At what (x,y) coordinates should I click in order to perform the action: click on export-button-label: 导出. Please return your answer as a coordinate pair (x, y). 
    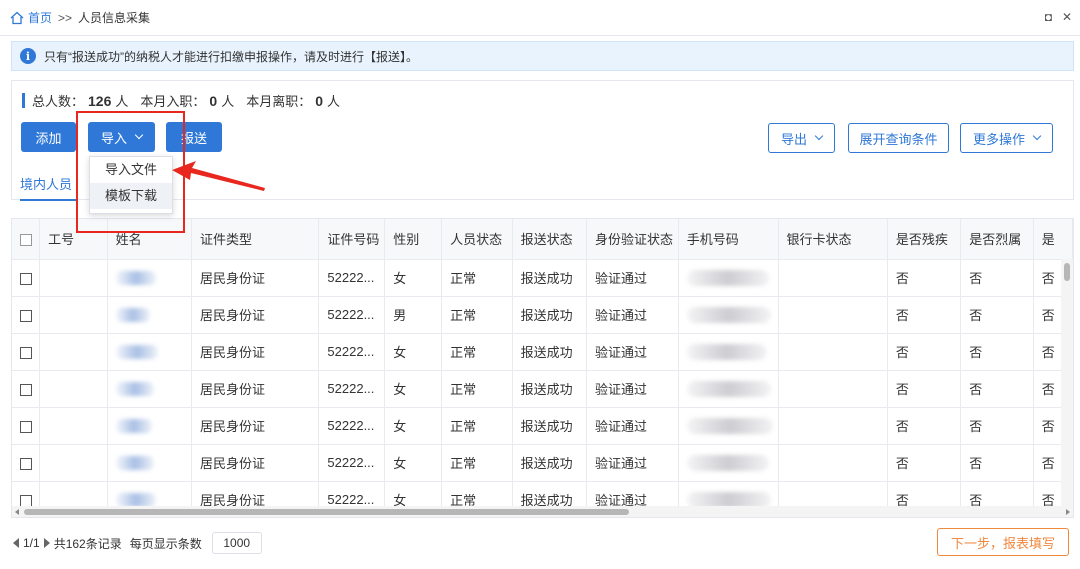
    Looking at the image, I should click on (793, 139).